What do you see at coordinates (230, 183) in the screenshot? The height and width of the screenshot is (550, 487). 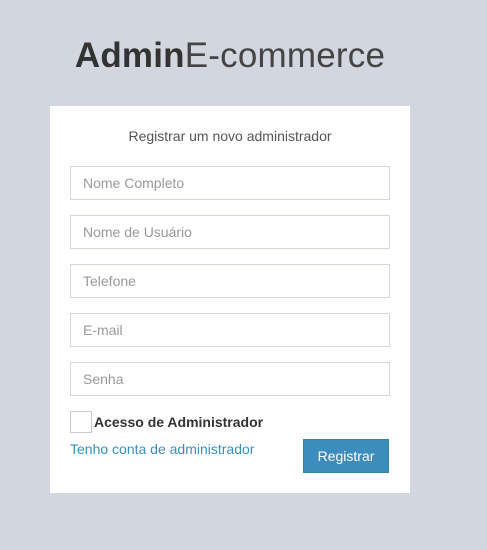 I see `full-name-input` at bounding box center [230, 183].